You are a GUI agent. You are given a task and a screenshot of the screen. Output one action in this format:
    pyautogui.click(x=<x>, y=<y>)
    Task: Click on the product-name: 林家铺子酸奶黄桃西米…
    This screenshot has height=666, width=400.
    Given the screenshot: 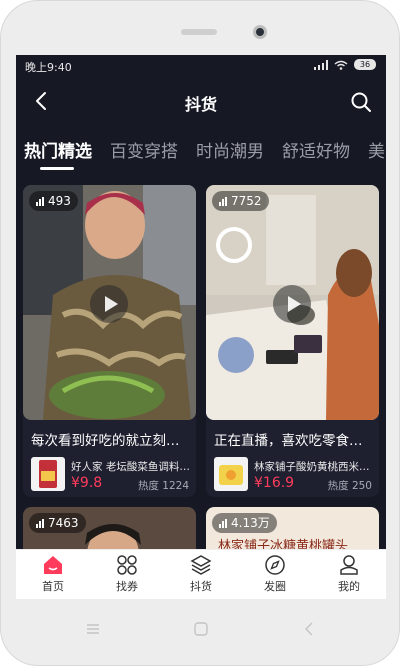 What is the action you would take?
    pyautogui.click(x=312, y=467)
    